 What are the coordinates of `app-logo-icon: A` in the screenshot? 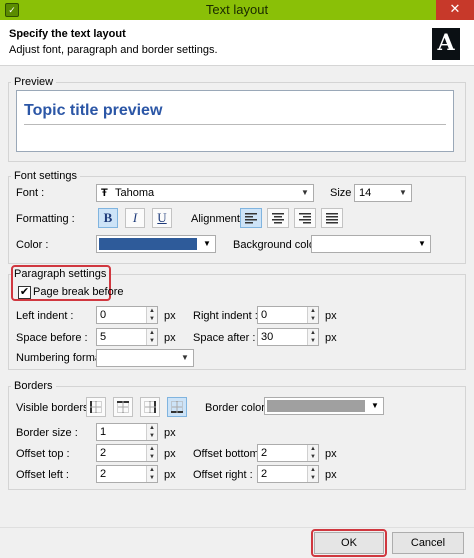 It's located at (446, 44).